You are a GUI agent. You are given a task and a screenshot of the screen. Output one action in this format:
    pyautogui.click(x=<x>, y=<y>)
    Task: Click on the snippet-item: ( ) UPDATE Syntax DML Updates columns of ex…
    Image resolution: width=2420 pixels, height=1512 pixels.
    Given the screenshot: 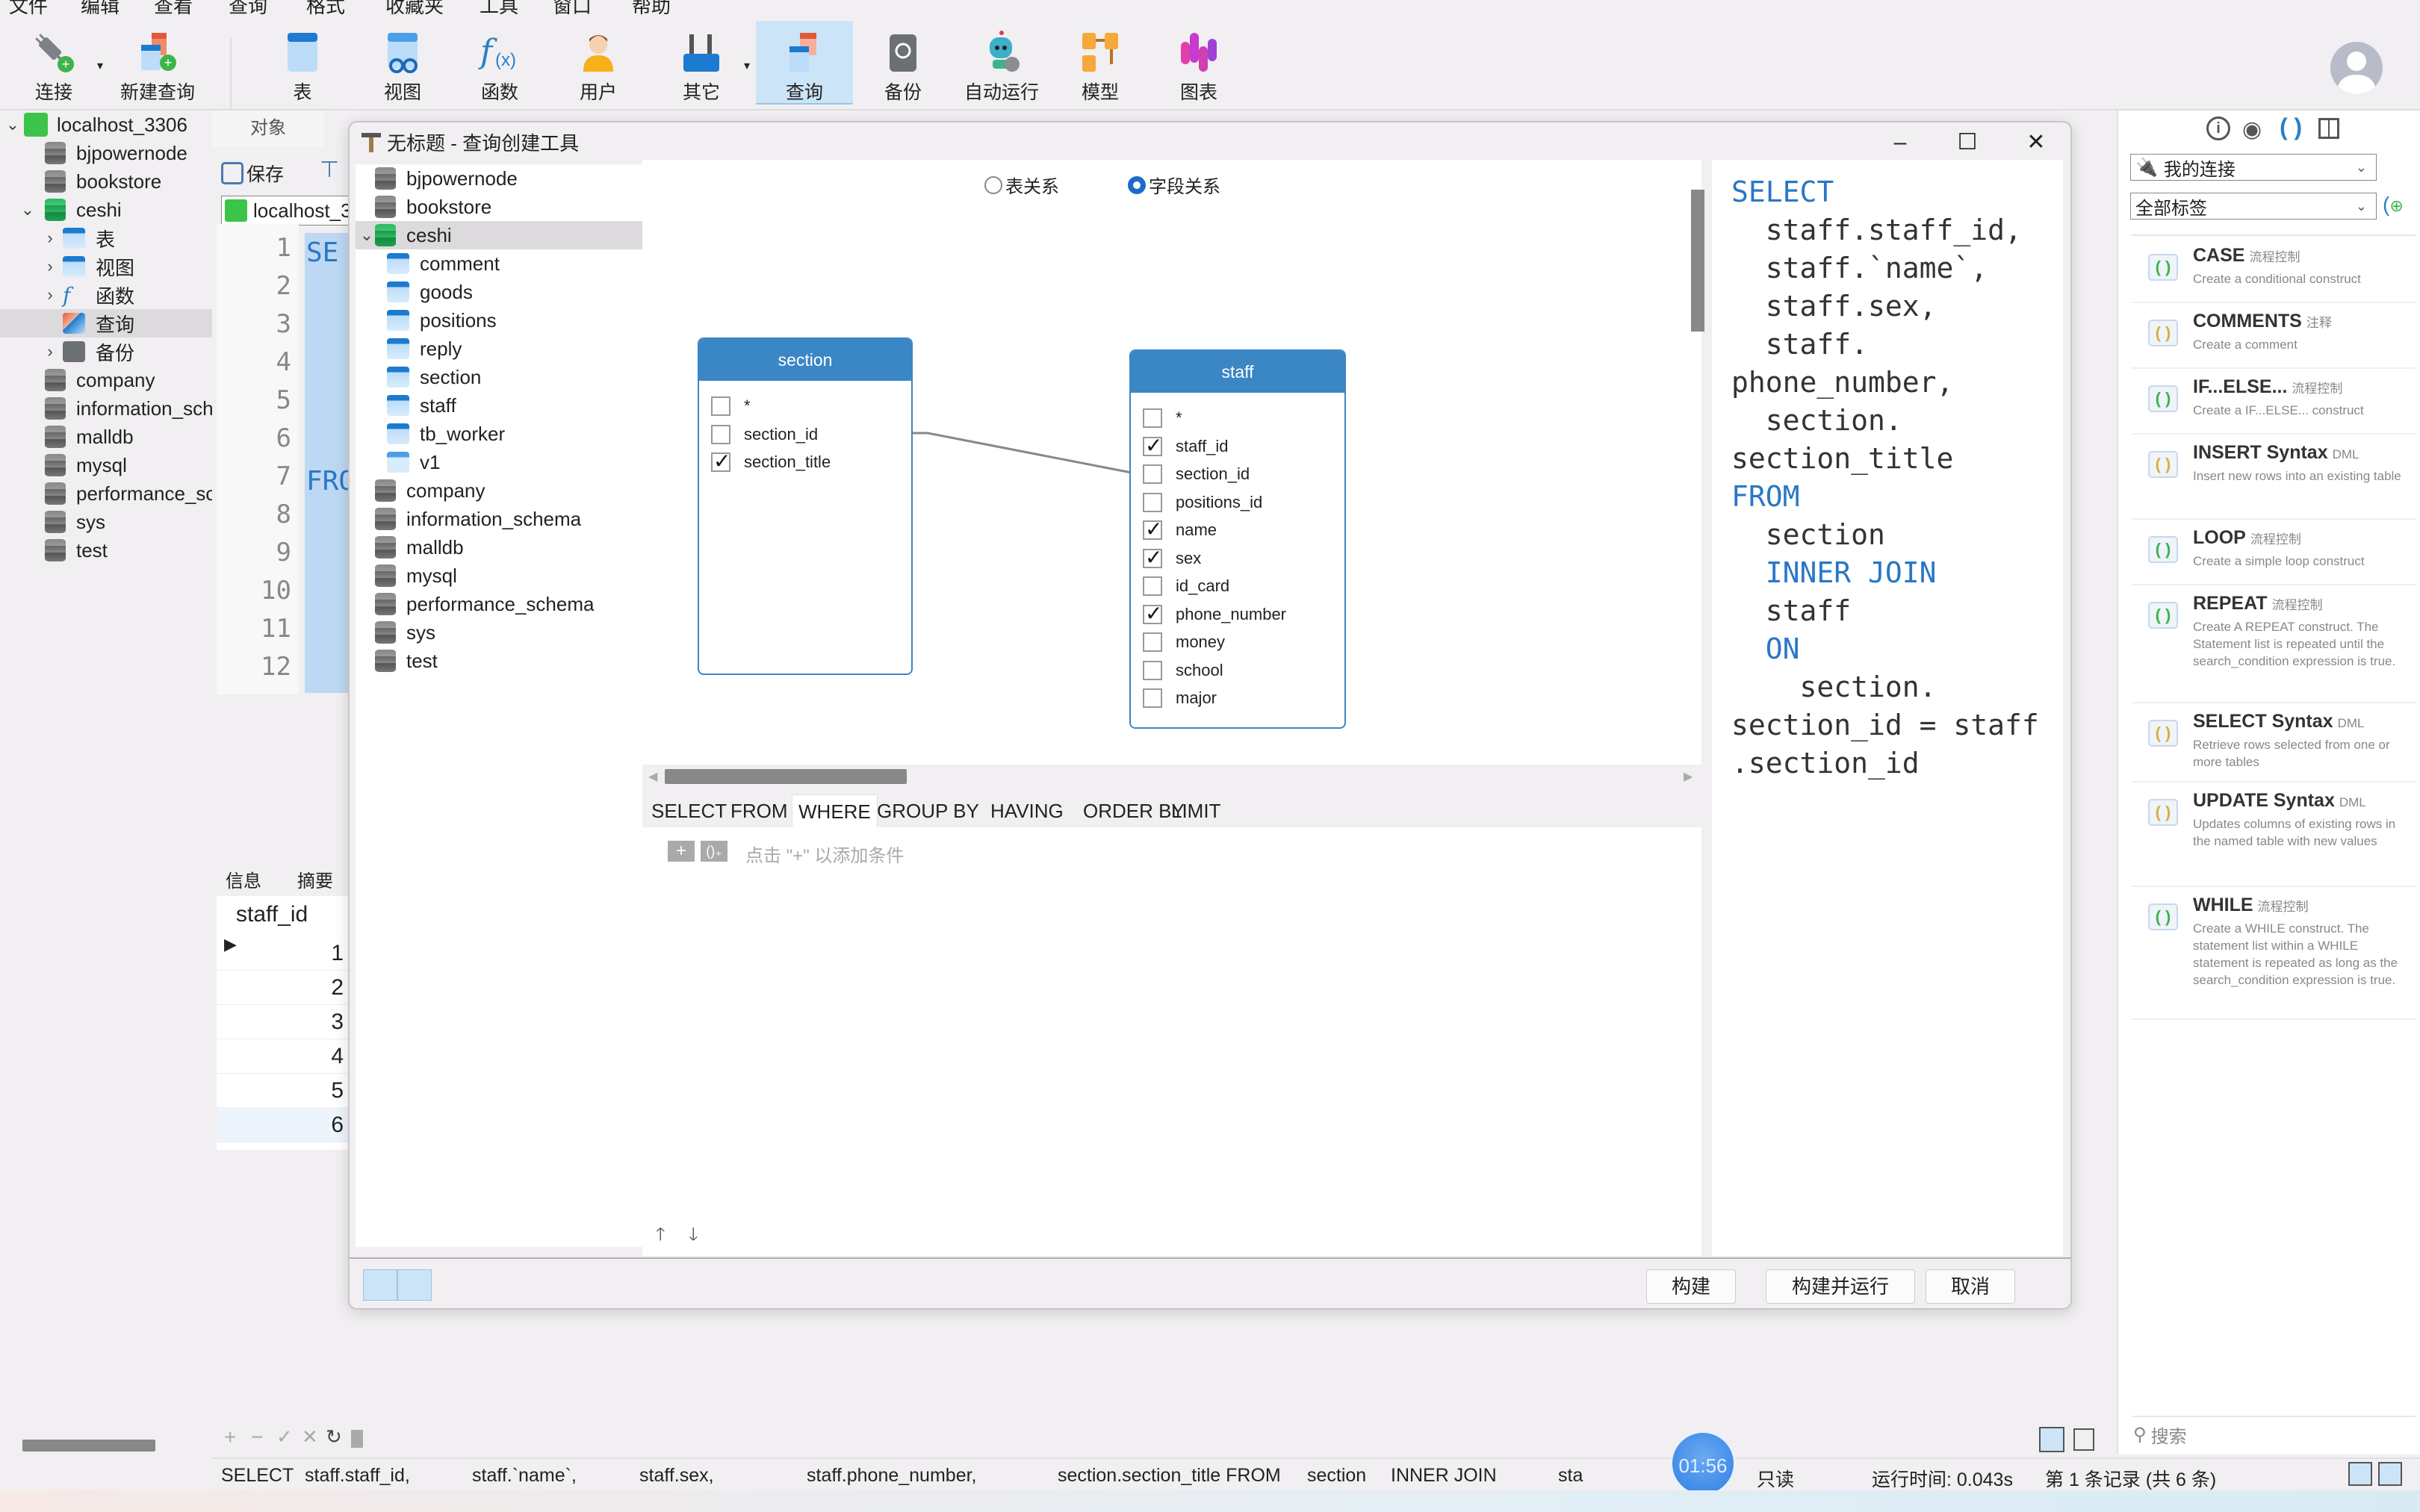 What is the action you would take?
    pyautogui.click(x=2274, y=835)
    